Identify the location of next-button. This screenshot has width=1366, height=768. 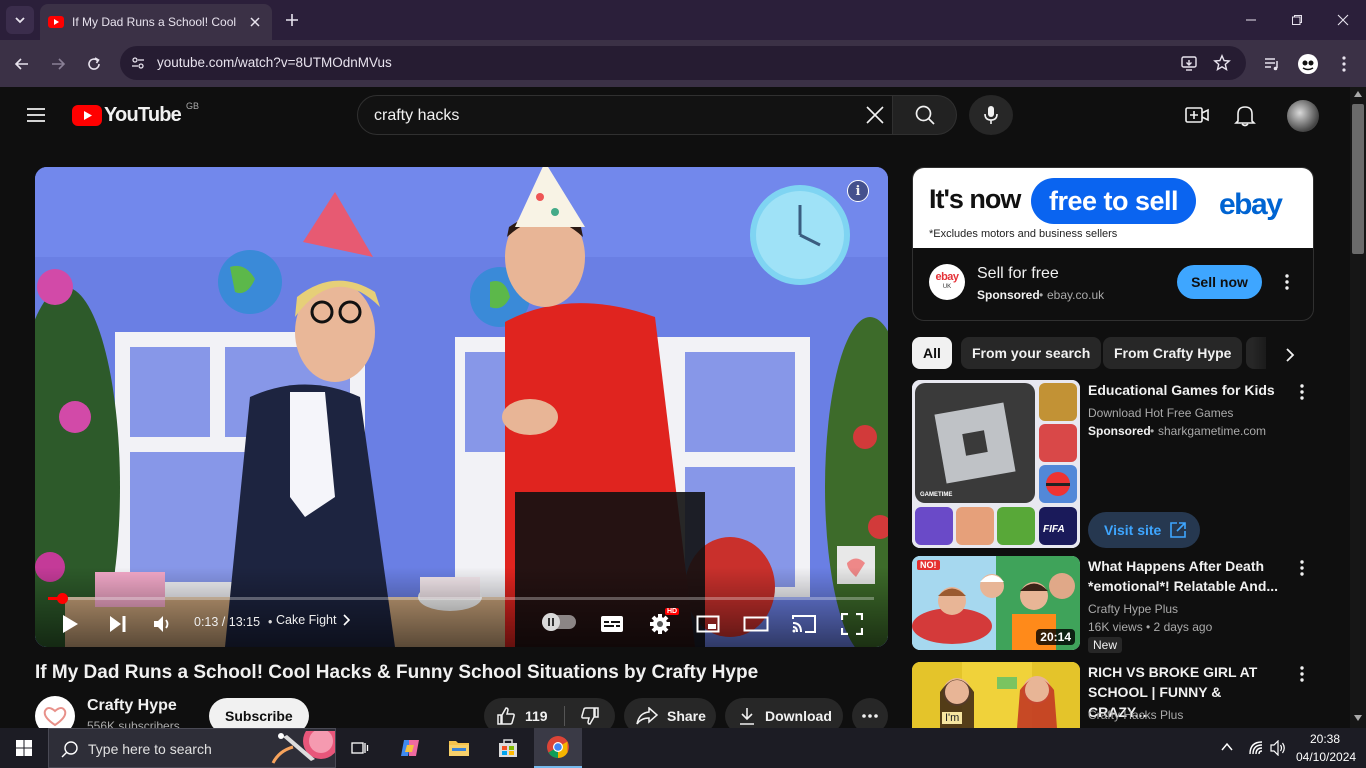
(118, 624).